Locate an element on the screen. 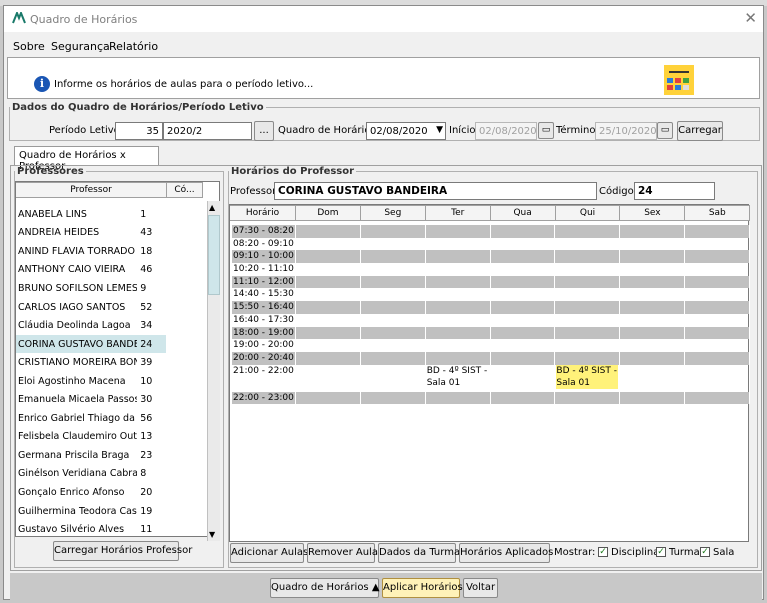 The image size is (767, 603). checkbox-sala: ✓ is located at coordinates (705, 552).